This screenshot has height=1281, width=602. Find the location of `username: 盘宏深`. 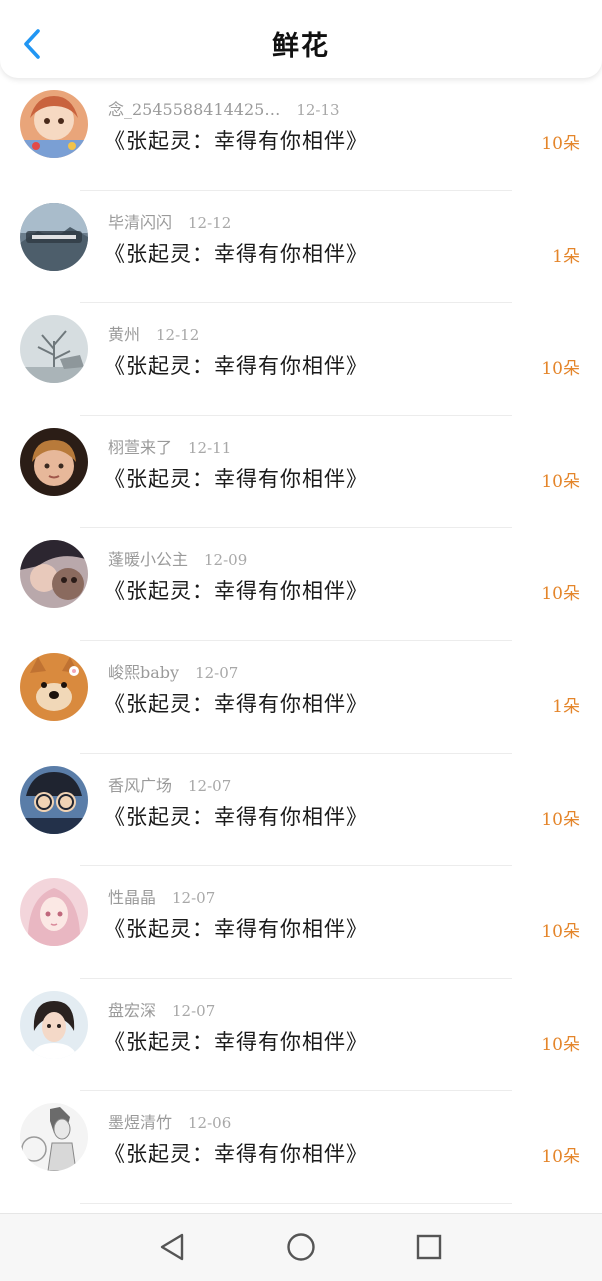

username: 盘宏深 is located at coordinates (132, 1010).